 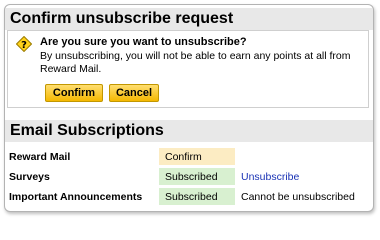 I want to click on confirm-button: Confirm, so click(x=74, y=93).